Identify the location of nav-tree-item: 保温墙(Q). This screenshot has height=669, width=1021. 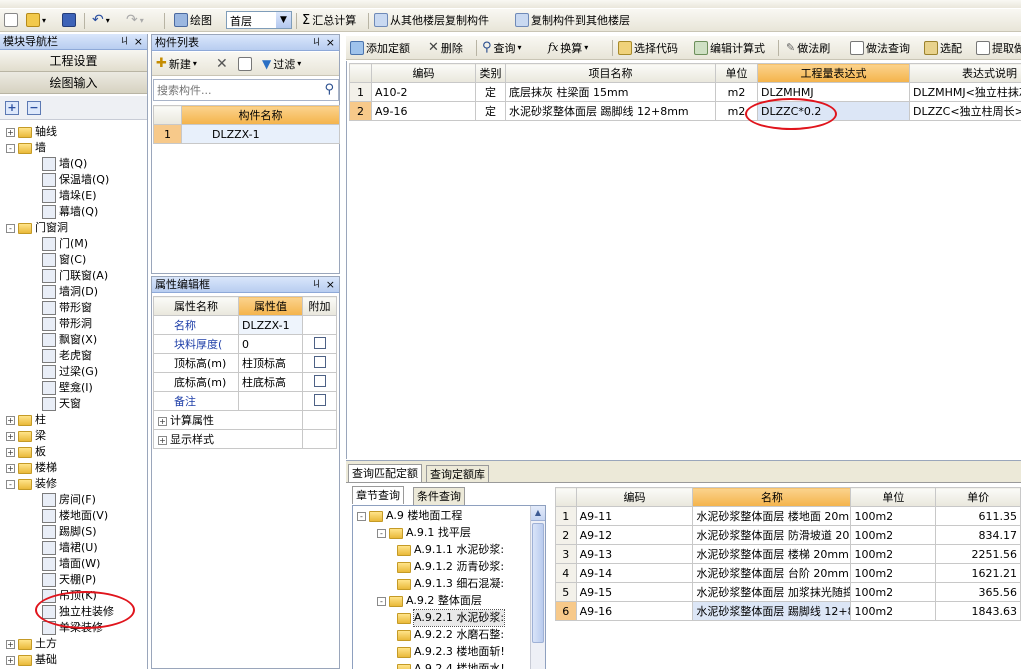
(75, 180).